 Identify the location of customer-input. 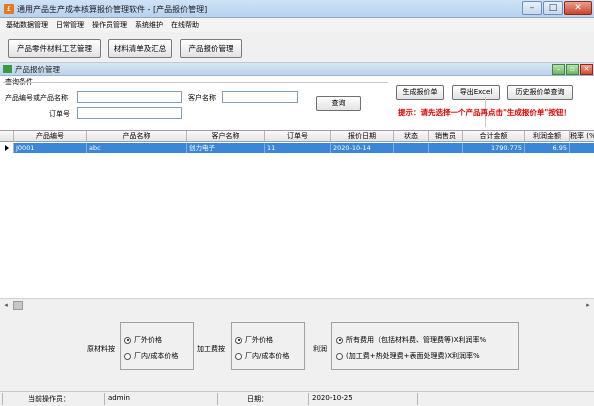
(260, 97).